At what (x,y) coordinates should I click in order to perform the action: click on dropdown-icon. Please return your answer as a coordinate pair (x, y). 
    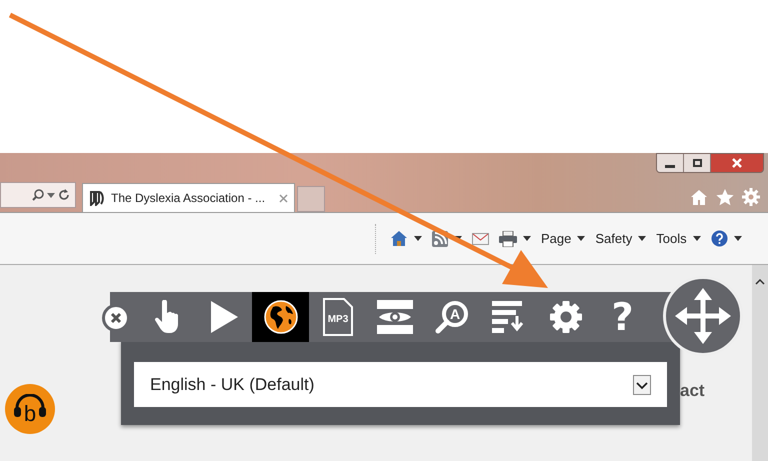
    Looking at the image, I should click on (642, 384).